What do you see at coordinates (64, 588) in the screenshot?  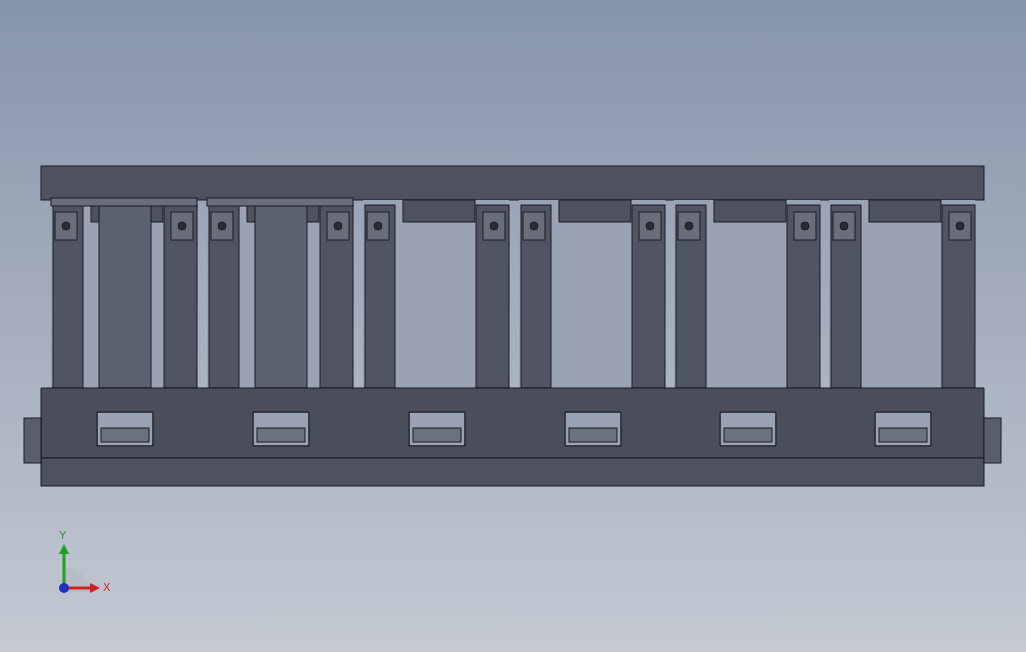 I see `z-axis-dot-icon` at bounding box center [64, 588].